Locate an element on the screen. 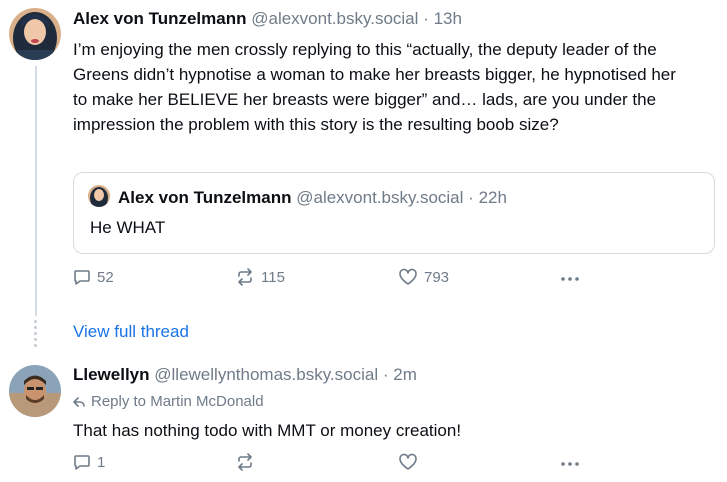  like-button is located at coordinates (408, 462).